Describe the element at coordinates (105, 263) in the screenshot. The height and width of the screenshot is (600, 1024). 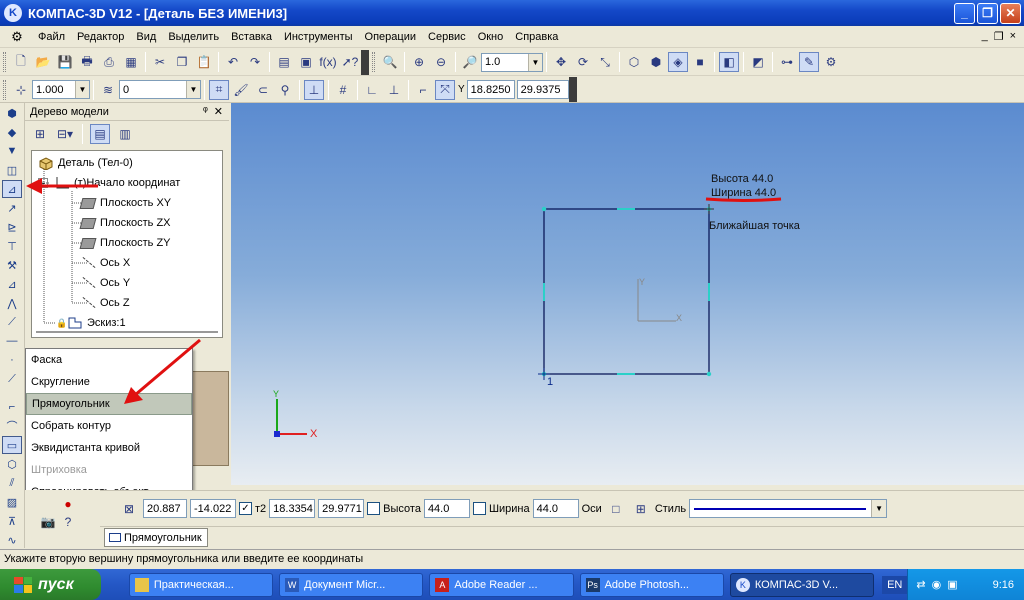
I see `tree-item-axis-x: Ось X` at that location.